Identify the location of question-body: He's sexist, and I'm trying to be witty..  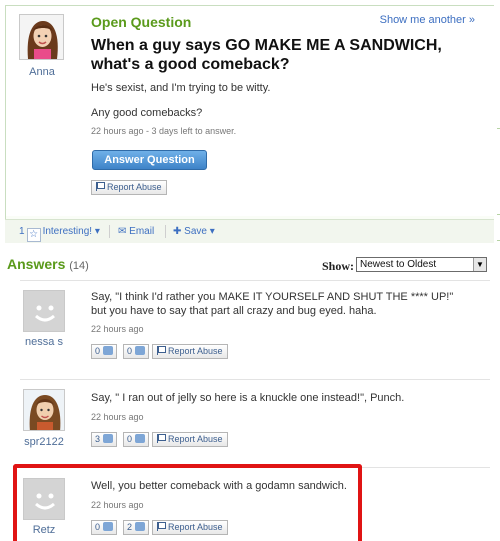
(181, 88).